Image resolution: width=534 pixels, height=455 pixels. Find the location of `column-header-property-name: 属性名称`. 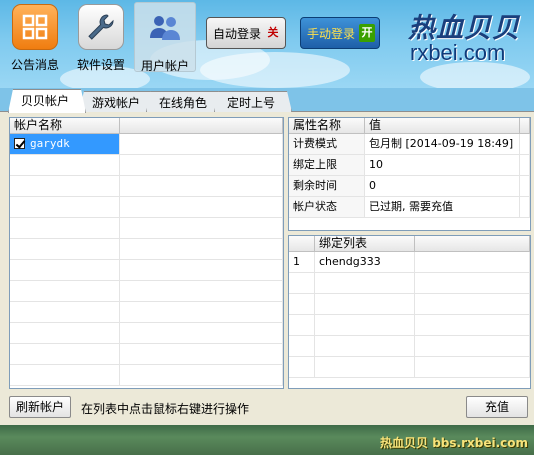

column-header-property-name: 属性名称 is located at coordinates (327, 125).